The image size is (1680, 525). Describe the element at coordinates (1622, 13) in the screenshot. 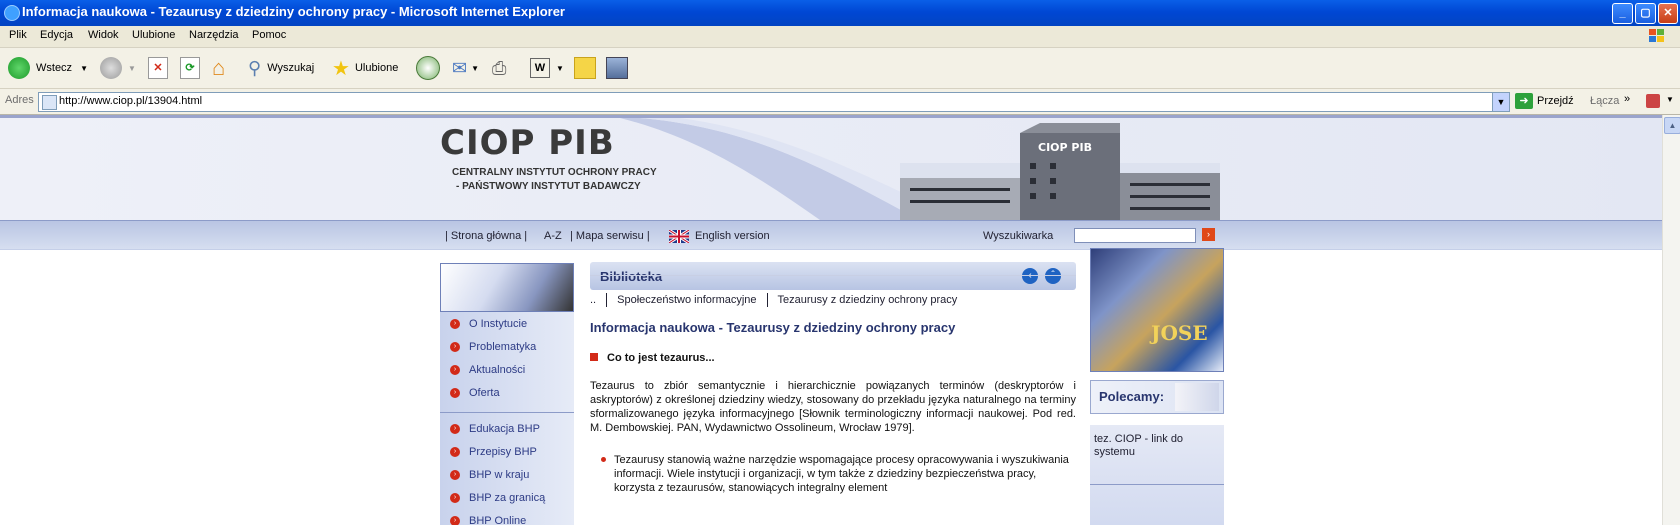

I see `minimize-button: _` at that location.